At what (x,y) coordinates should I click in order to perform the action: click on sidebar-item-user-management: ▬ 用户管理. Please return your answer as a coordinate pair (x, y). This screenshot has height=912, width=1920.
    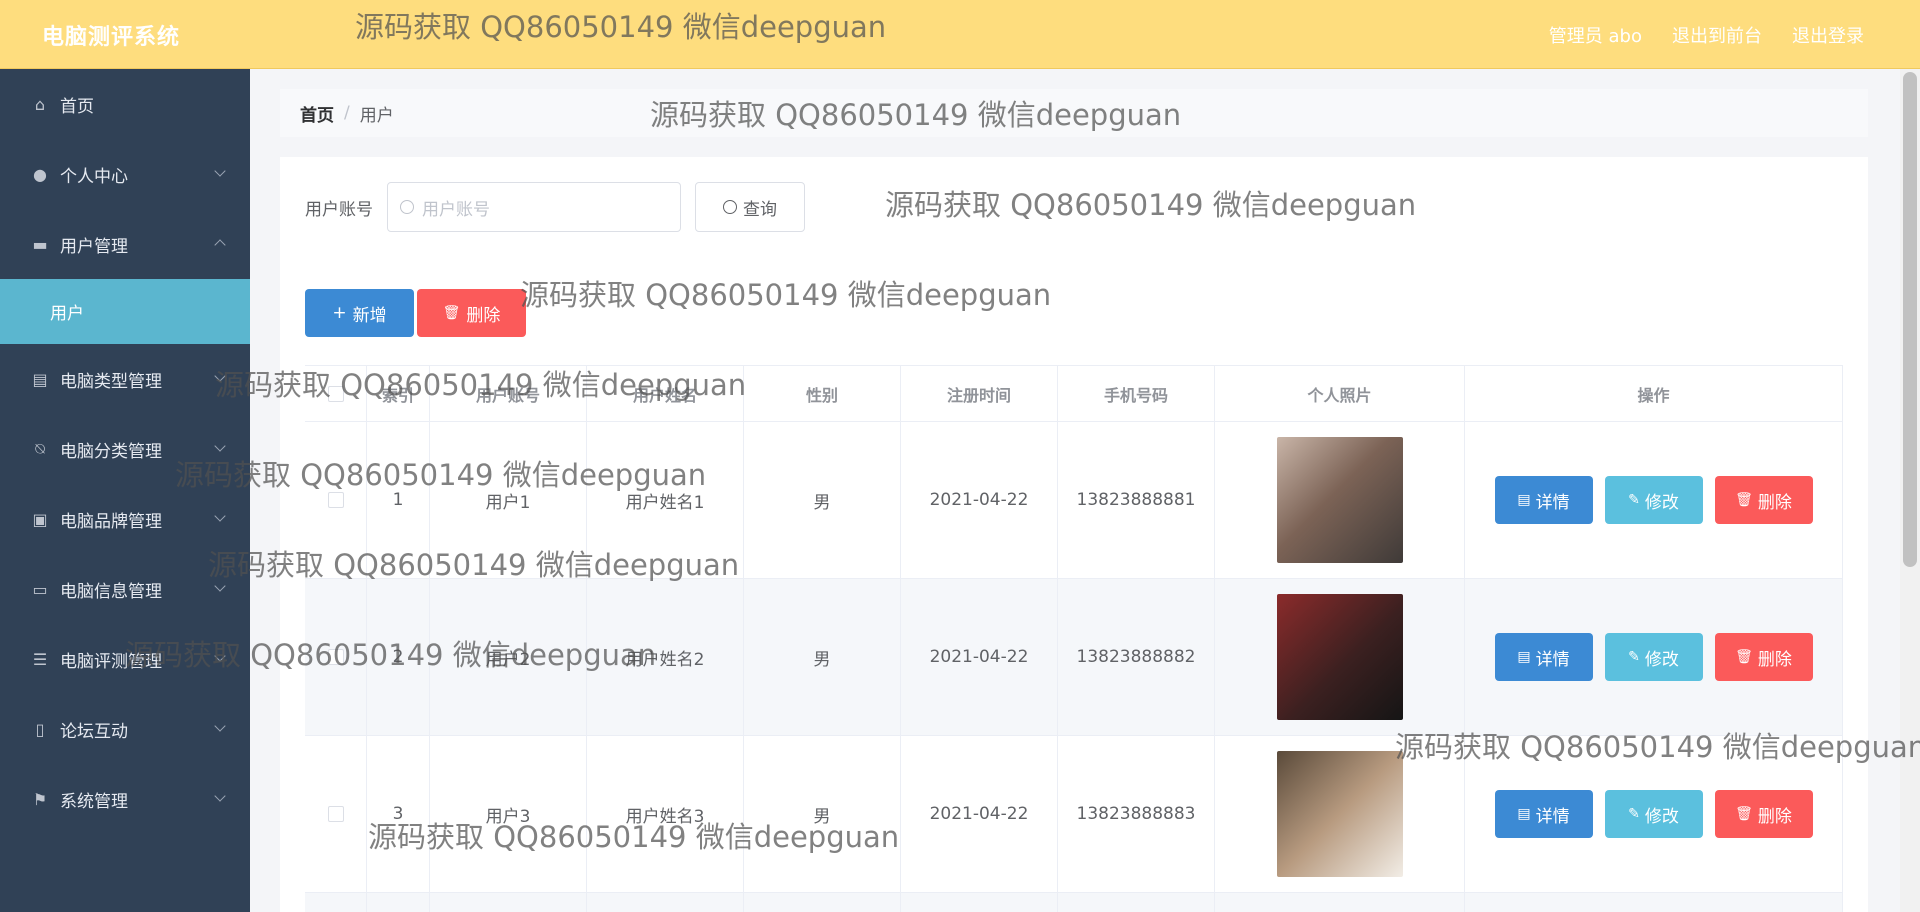
    Looking at the image, I should click on (125, 244).